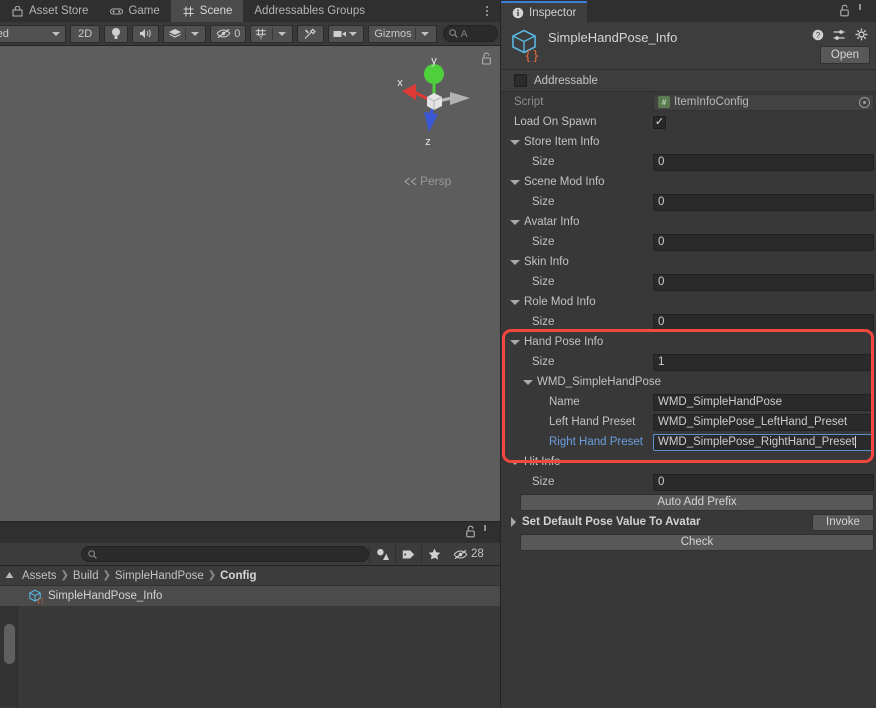 Image resolution: width=876 pixels, height=708 pixels. I want to click on gizmos-dropdown: Gizmos, so click(402, 33).